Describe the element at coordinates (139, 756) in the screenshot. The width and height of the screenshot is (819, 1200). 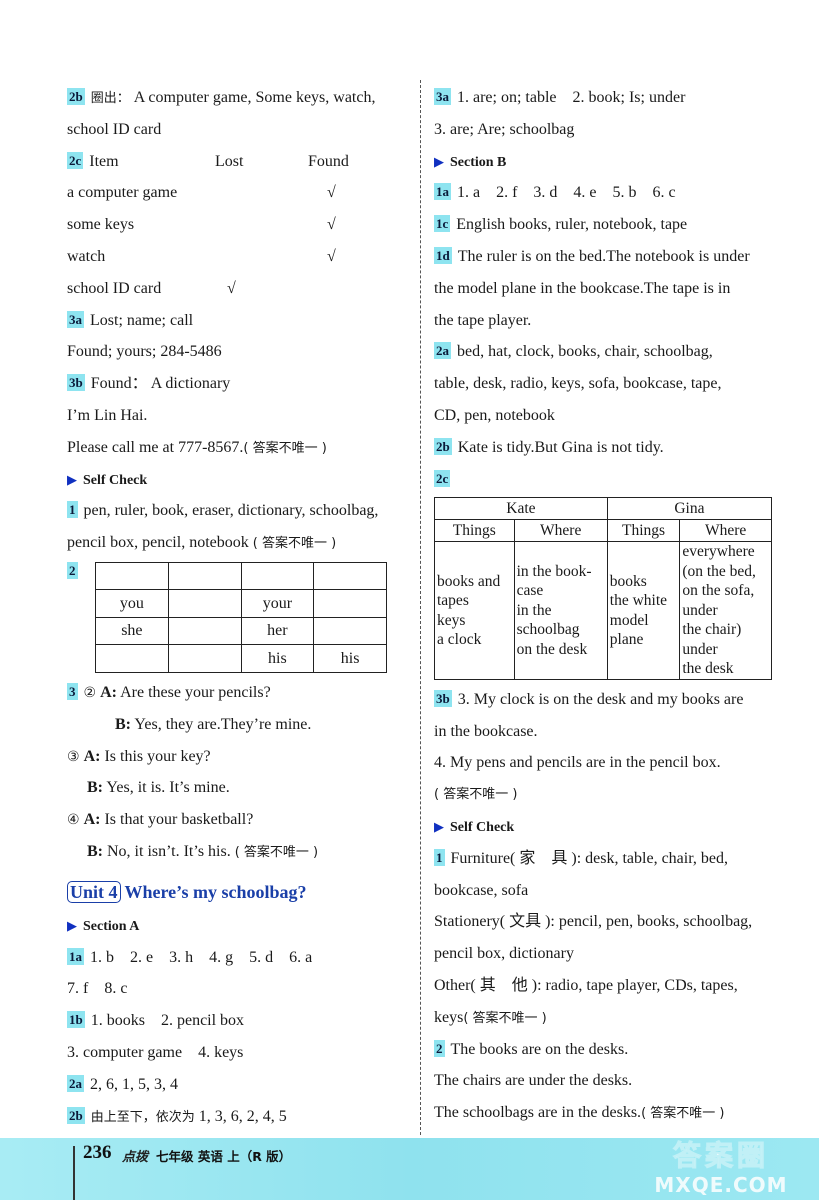
I see `dialog-line-a: ③ A: Is this your key?` at that location.